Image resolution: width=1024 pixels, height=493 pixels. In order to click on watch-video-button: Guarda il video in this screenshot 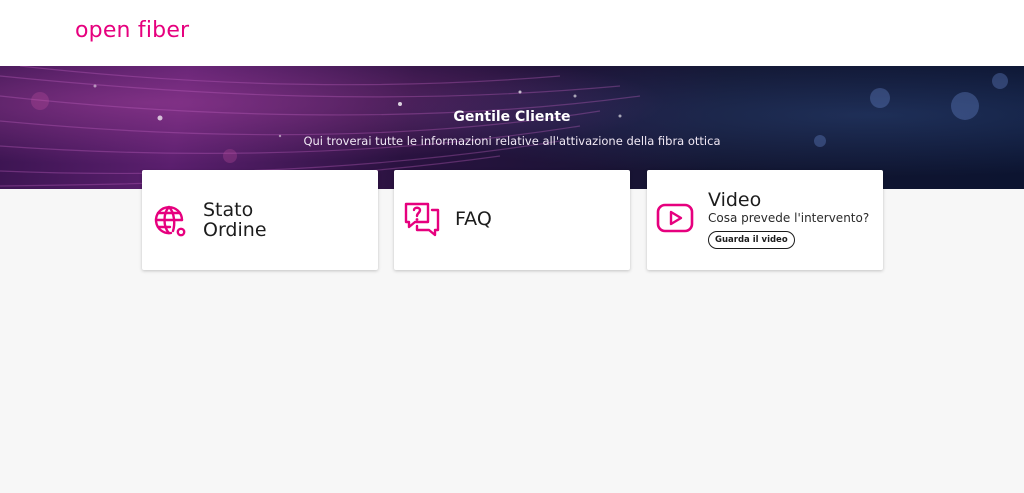, I will do `click(751, 240)`.